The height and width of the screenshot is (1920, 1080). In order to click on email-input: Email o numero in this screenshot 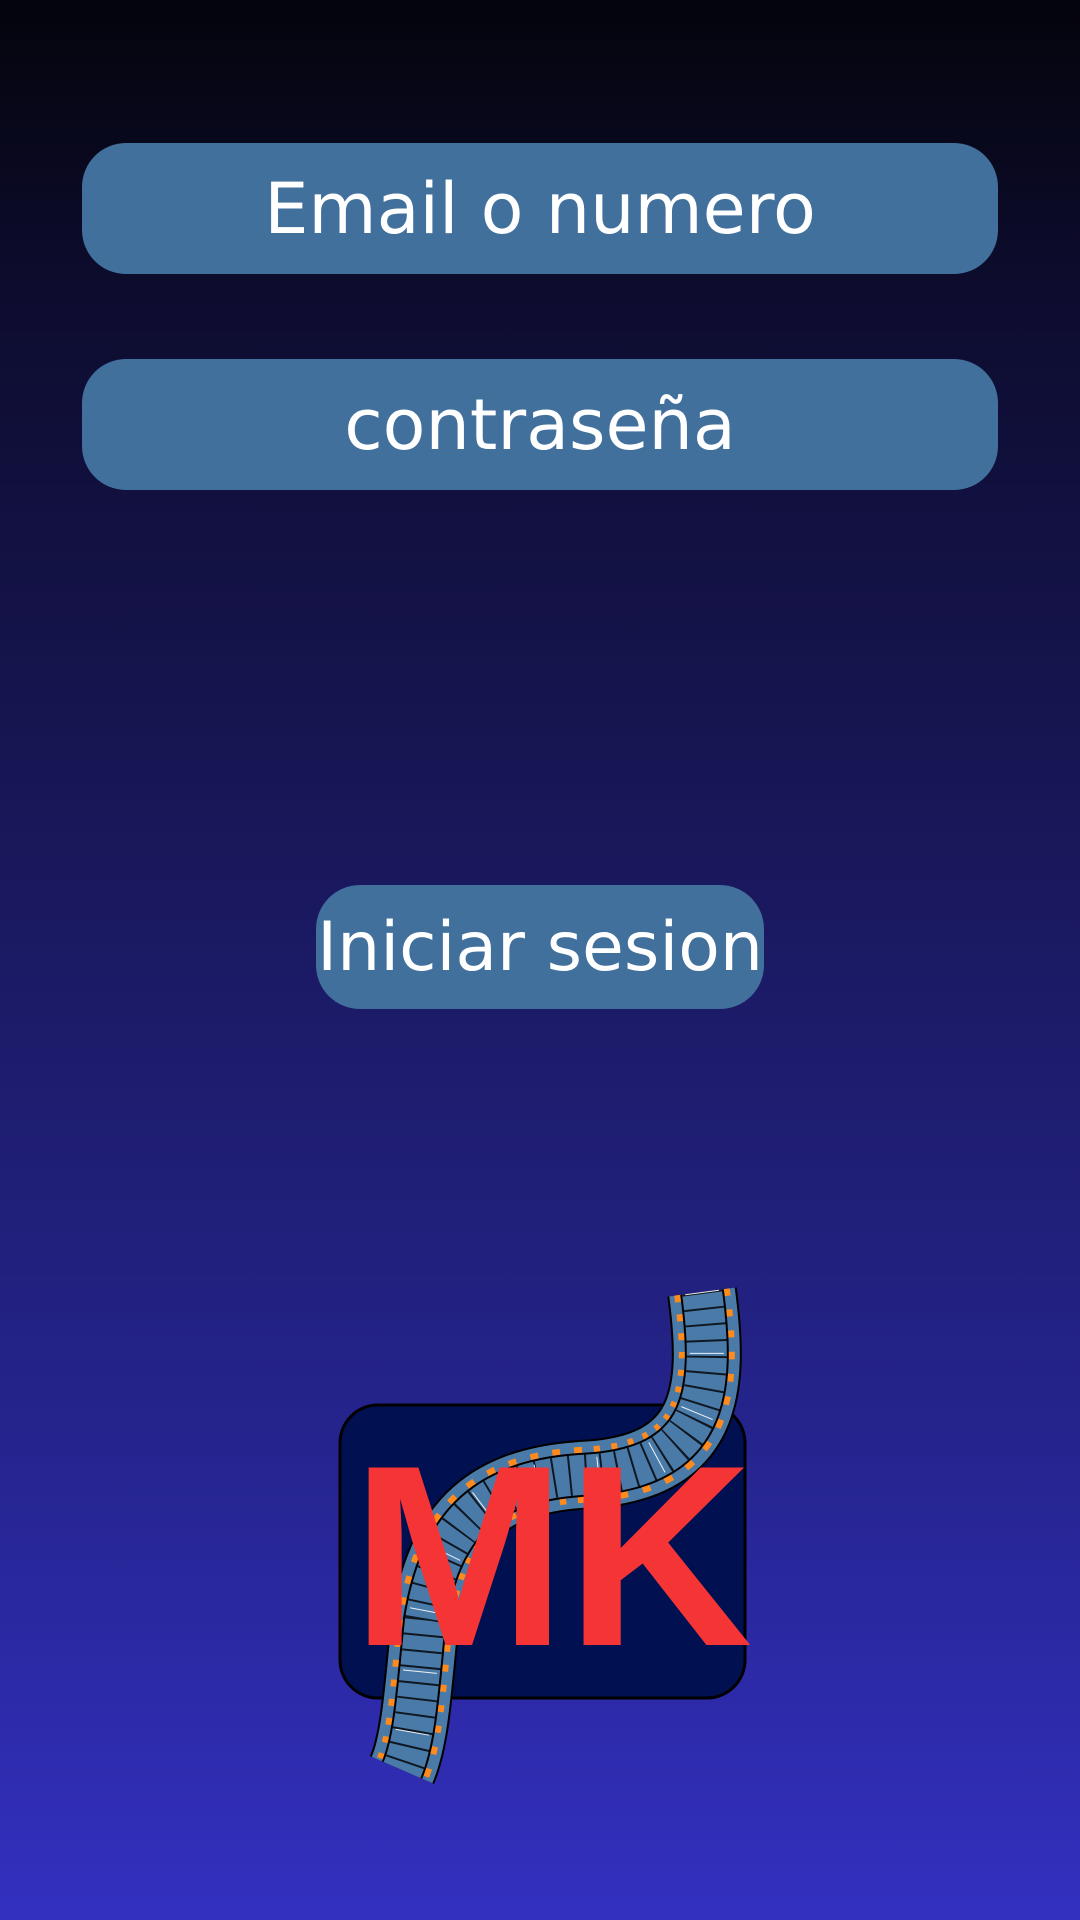, I will do `click(540, 208)`.